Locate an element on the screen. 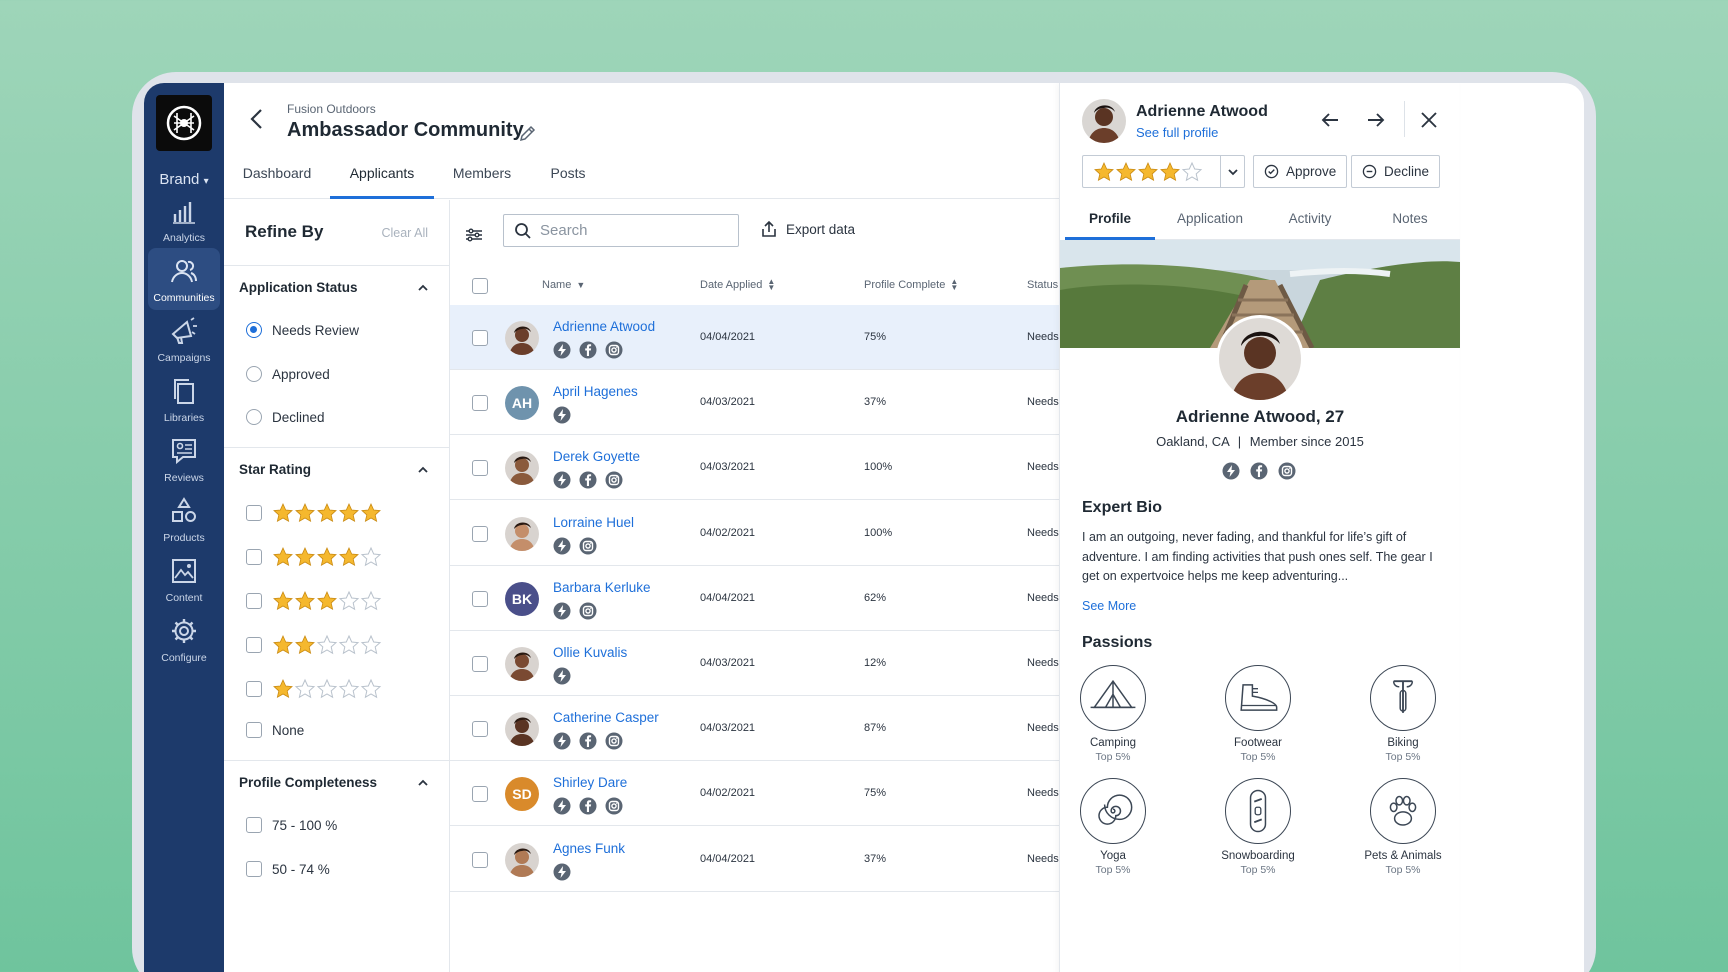 The height and width of the screenshot is (972, 1728). tab-dashboard: Dashboard is located at coordinates (277, 181).